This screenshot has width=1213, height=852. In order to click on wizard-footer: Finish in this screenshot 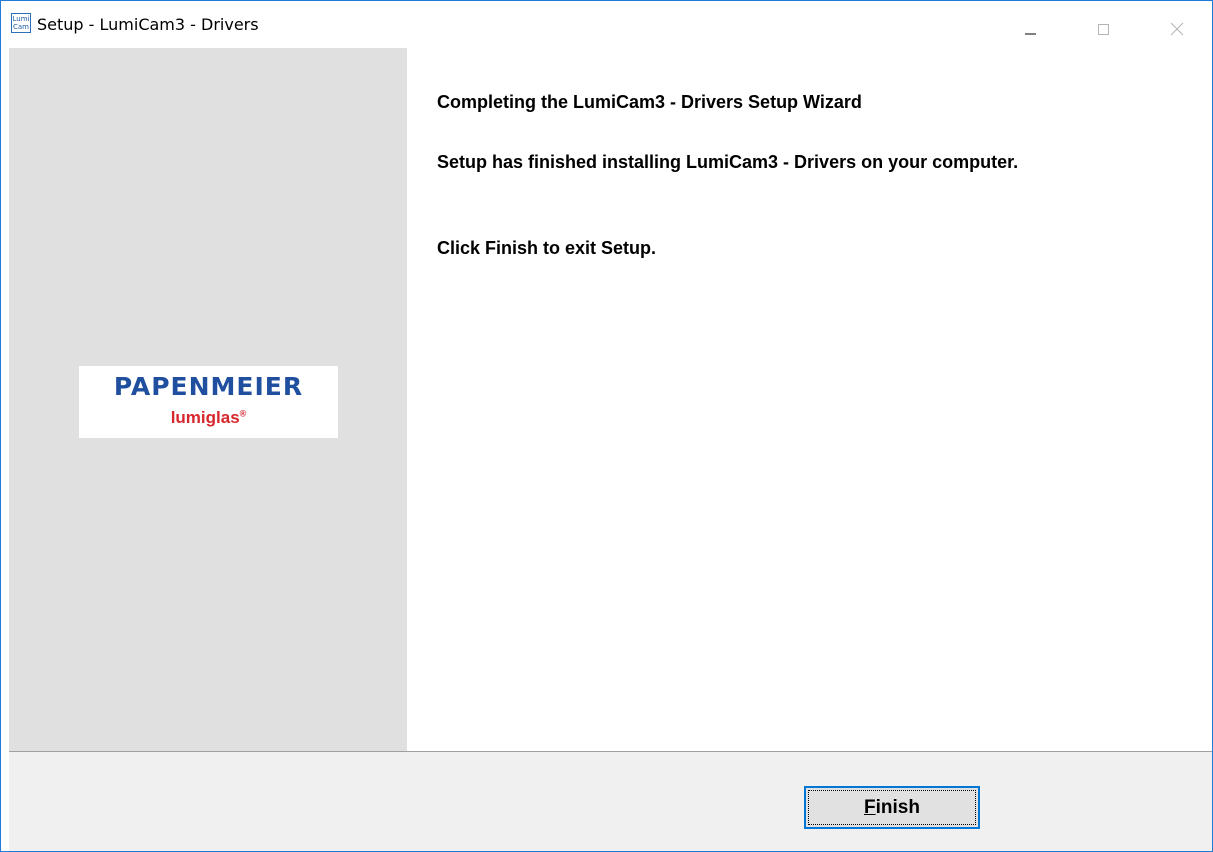, I will do `click(610, 801)`.